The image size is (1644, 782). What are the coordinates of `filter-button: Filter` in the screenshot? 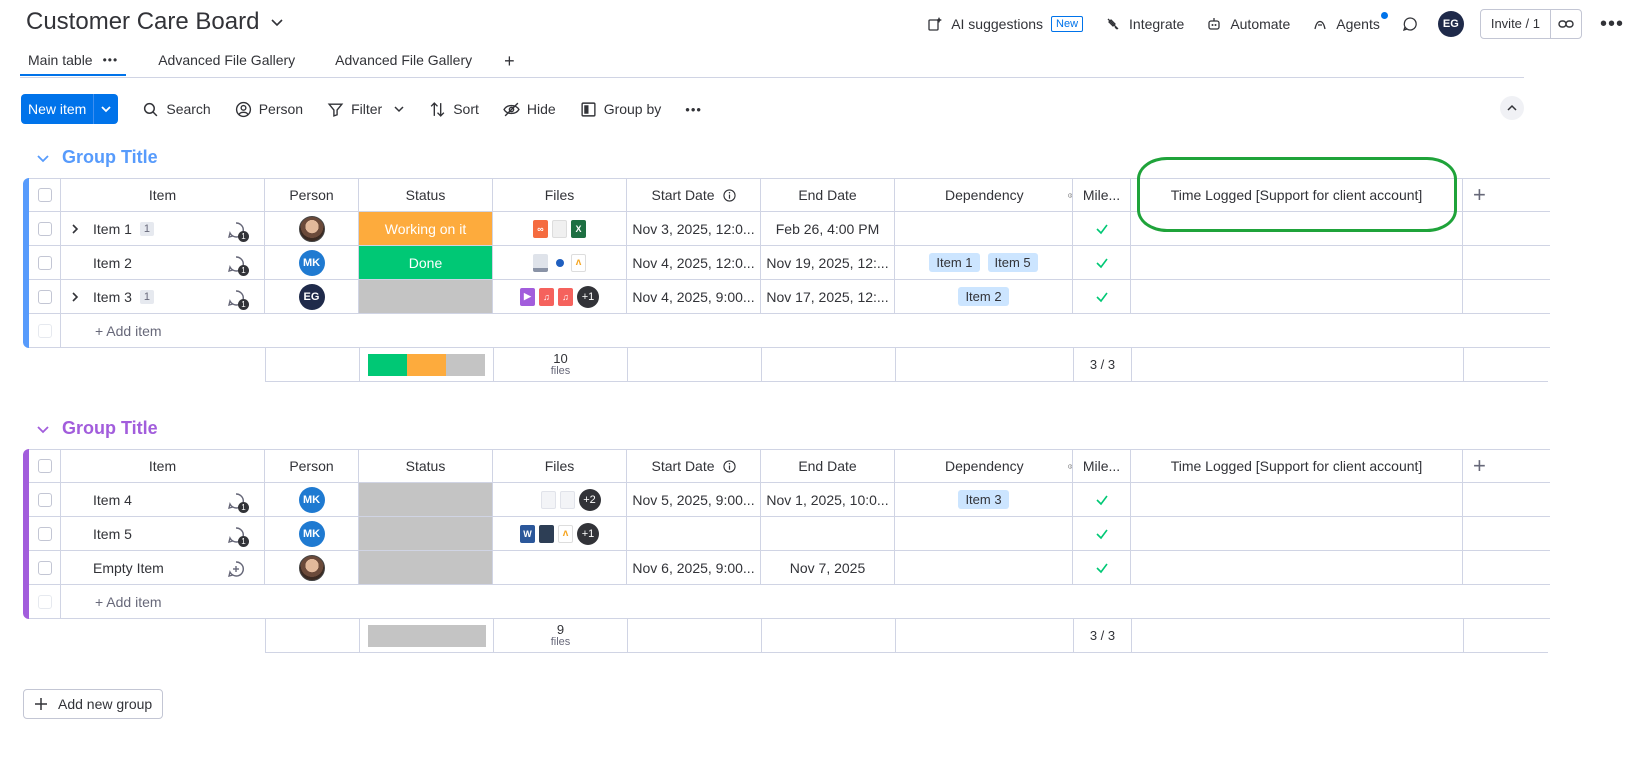 It's located at (366, 109).